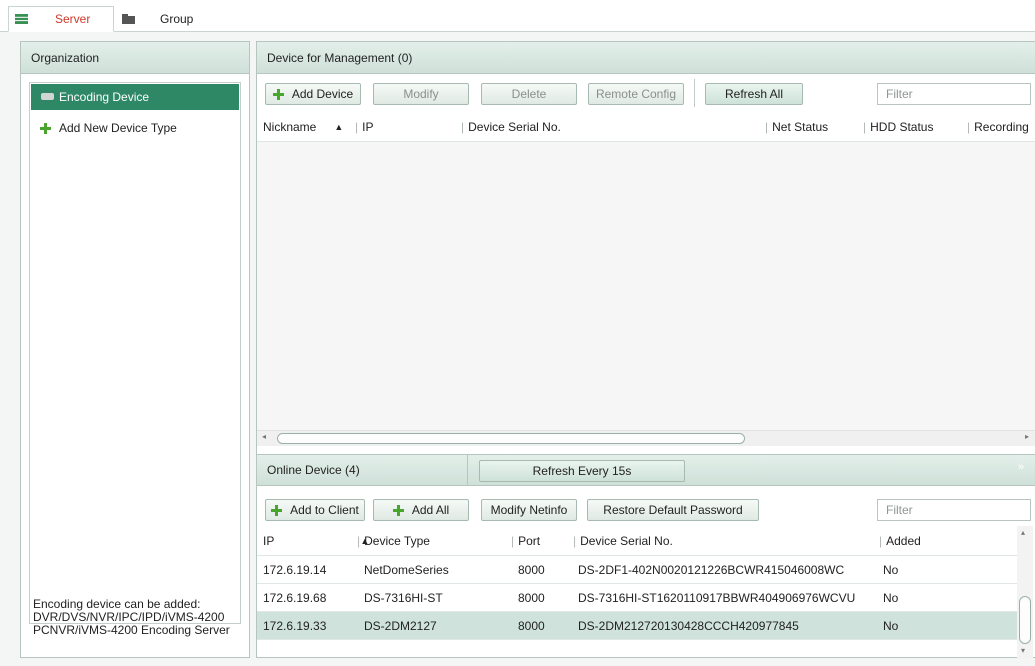 Image resolution: width=1035 pixels, height=666 pixels. Describe the element at coordinates (322, 94) in the screenshot. I see `add-device-label: Add Device` at that location.